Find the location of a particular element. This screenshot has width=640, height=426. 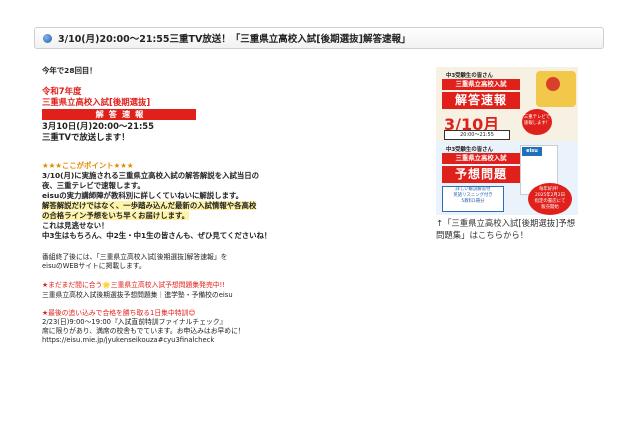

poster-star-badge: 毎年好評！ 2025年2月2日 指定の書店にて 販売開始 is located at coordinates (550, 199).